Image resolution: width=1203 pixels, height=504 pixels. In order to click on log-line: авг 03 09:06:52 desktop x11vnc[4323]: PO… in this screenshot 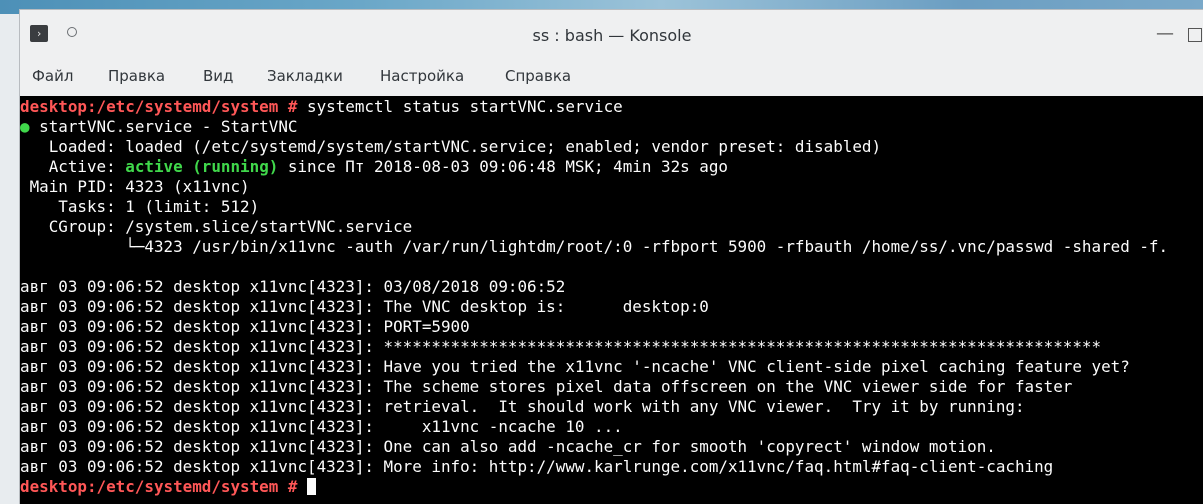, I will do `click(245, 326)`.